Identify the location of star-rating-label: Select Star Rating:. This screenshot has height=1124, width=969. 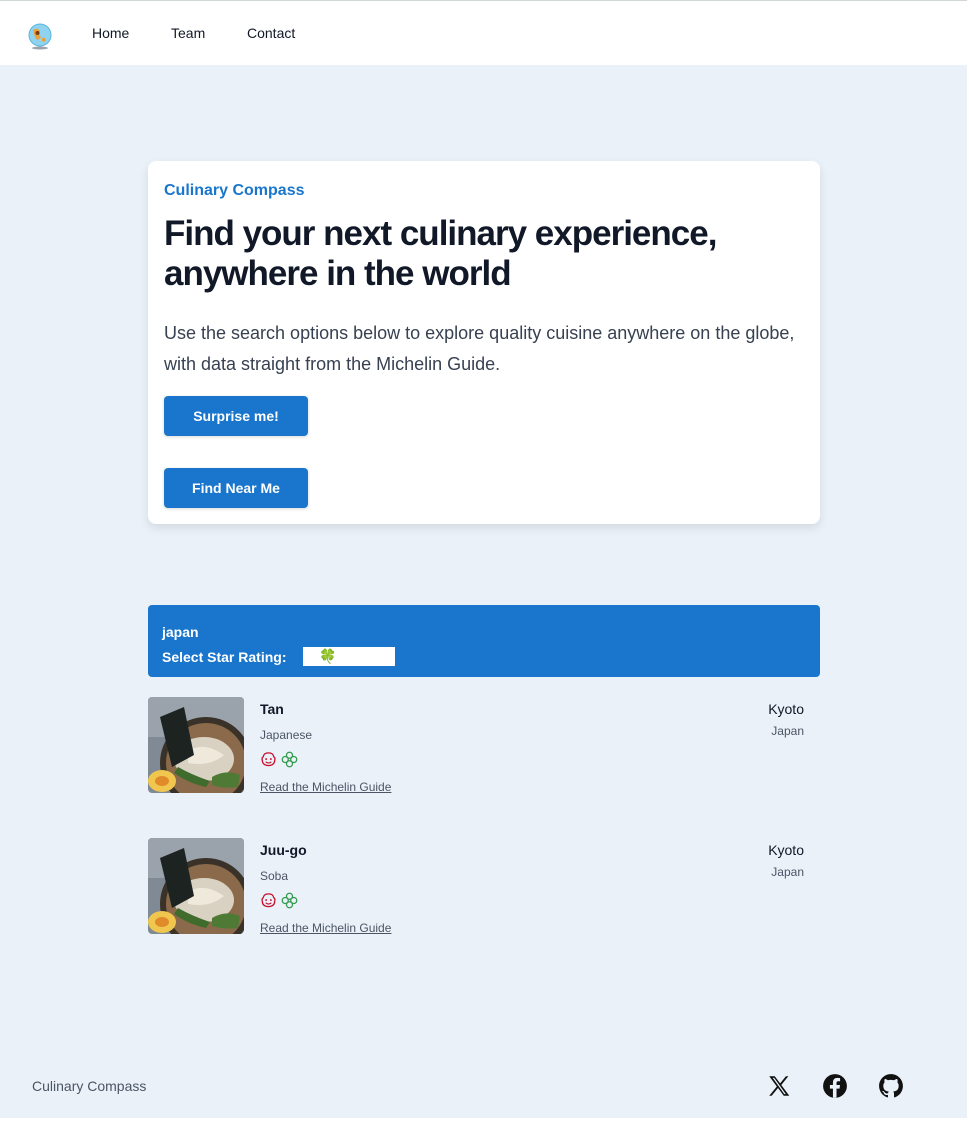
(224, 657).